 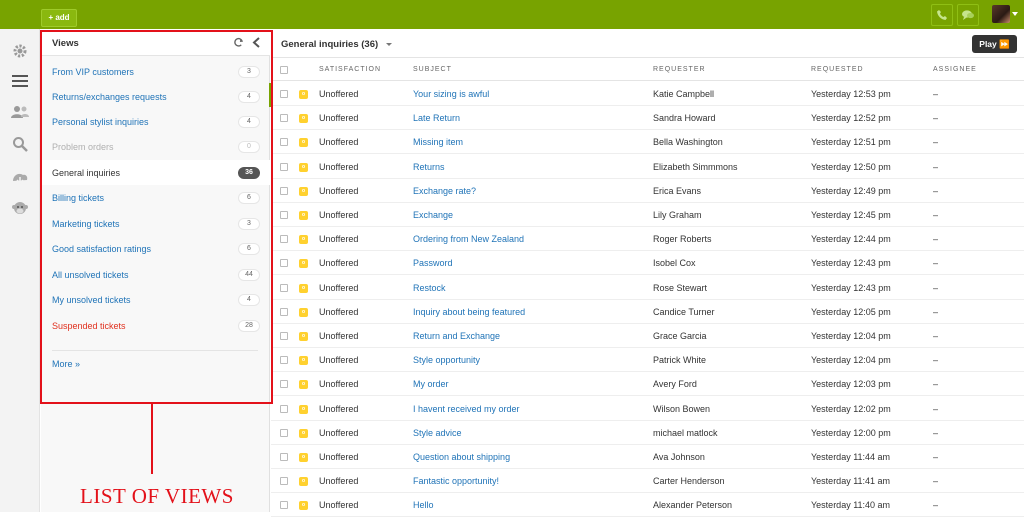 What do you see at coordinates (429, 288) in the screenshot?
I see `subject-link: Restock` at bounding box center [429, 288].